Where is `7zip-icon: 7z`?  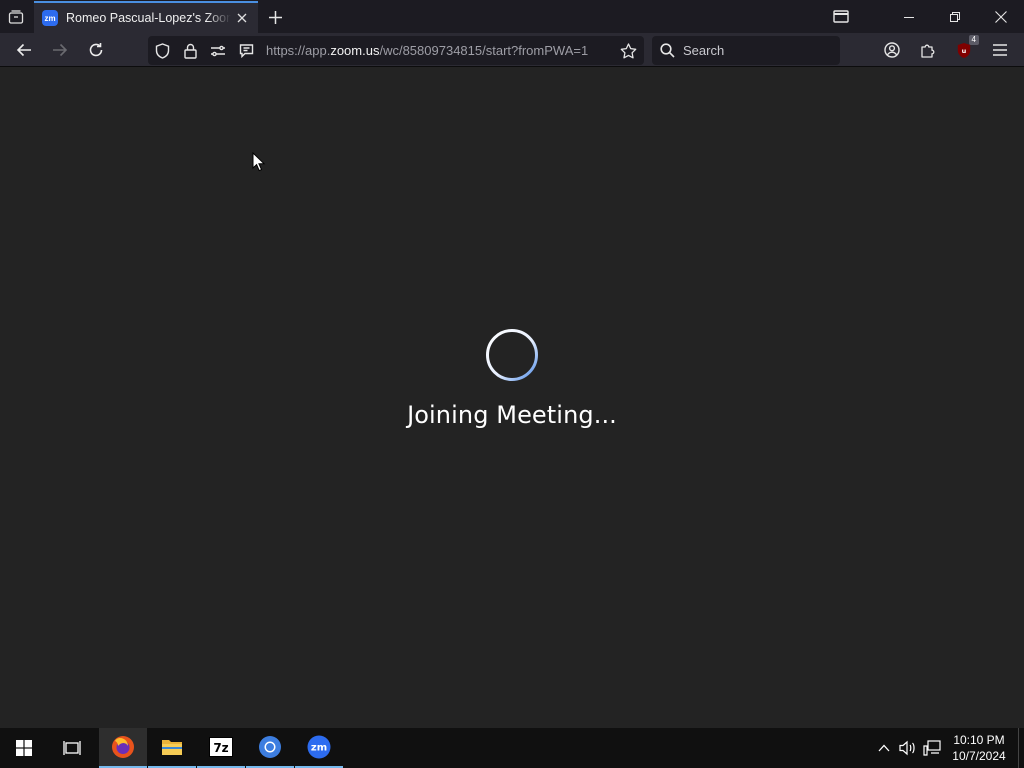
7zip-icon: 7z is located at coordinates (221, 747).